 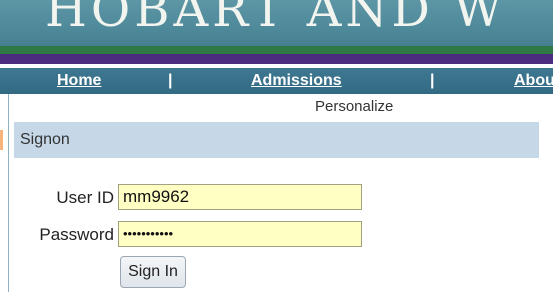 What do you see at coordinates (276, 19) in the screenshot?
I see `banner-title: HOBART AND W` at bounding box center [276, 19].